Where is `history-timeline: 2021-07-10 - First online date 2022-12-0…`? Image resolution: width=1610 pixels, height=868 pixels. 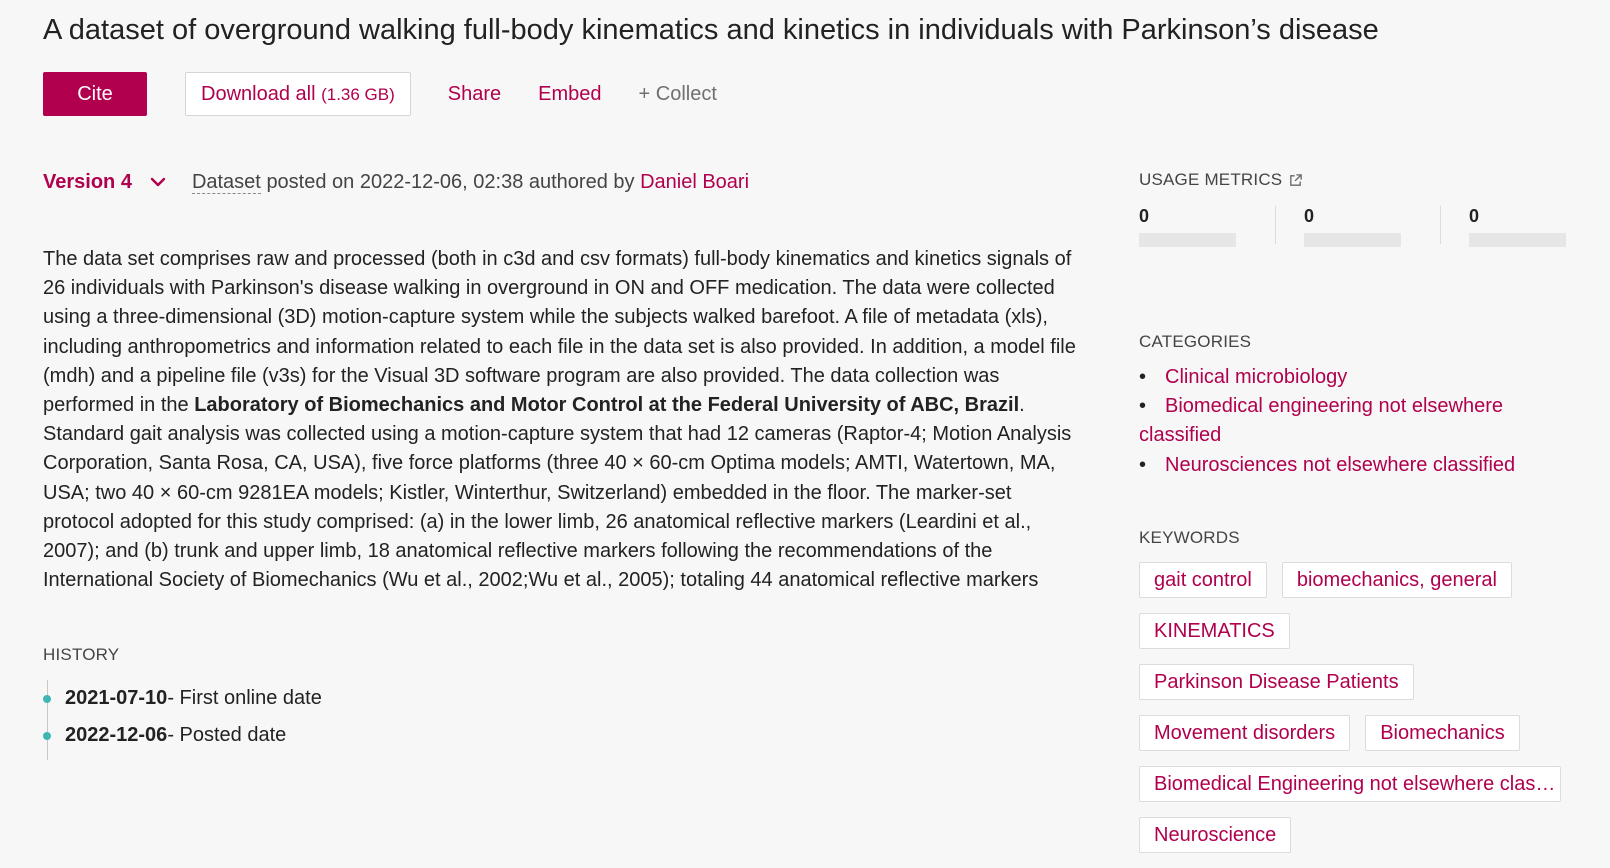 history-timeline: 2021-07-10 - First online date 2022-12-0… is located at coordinates (295, 720).